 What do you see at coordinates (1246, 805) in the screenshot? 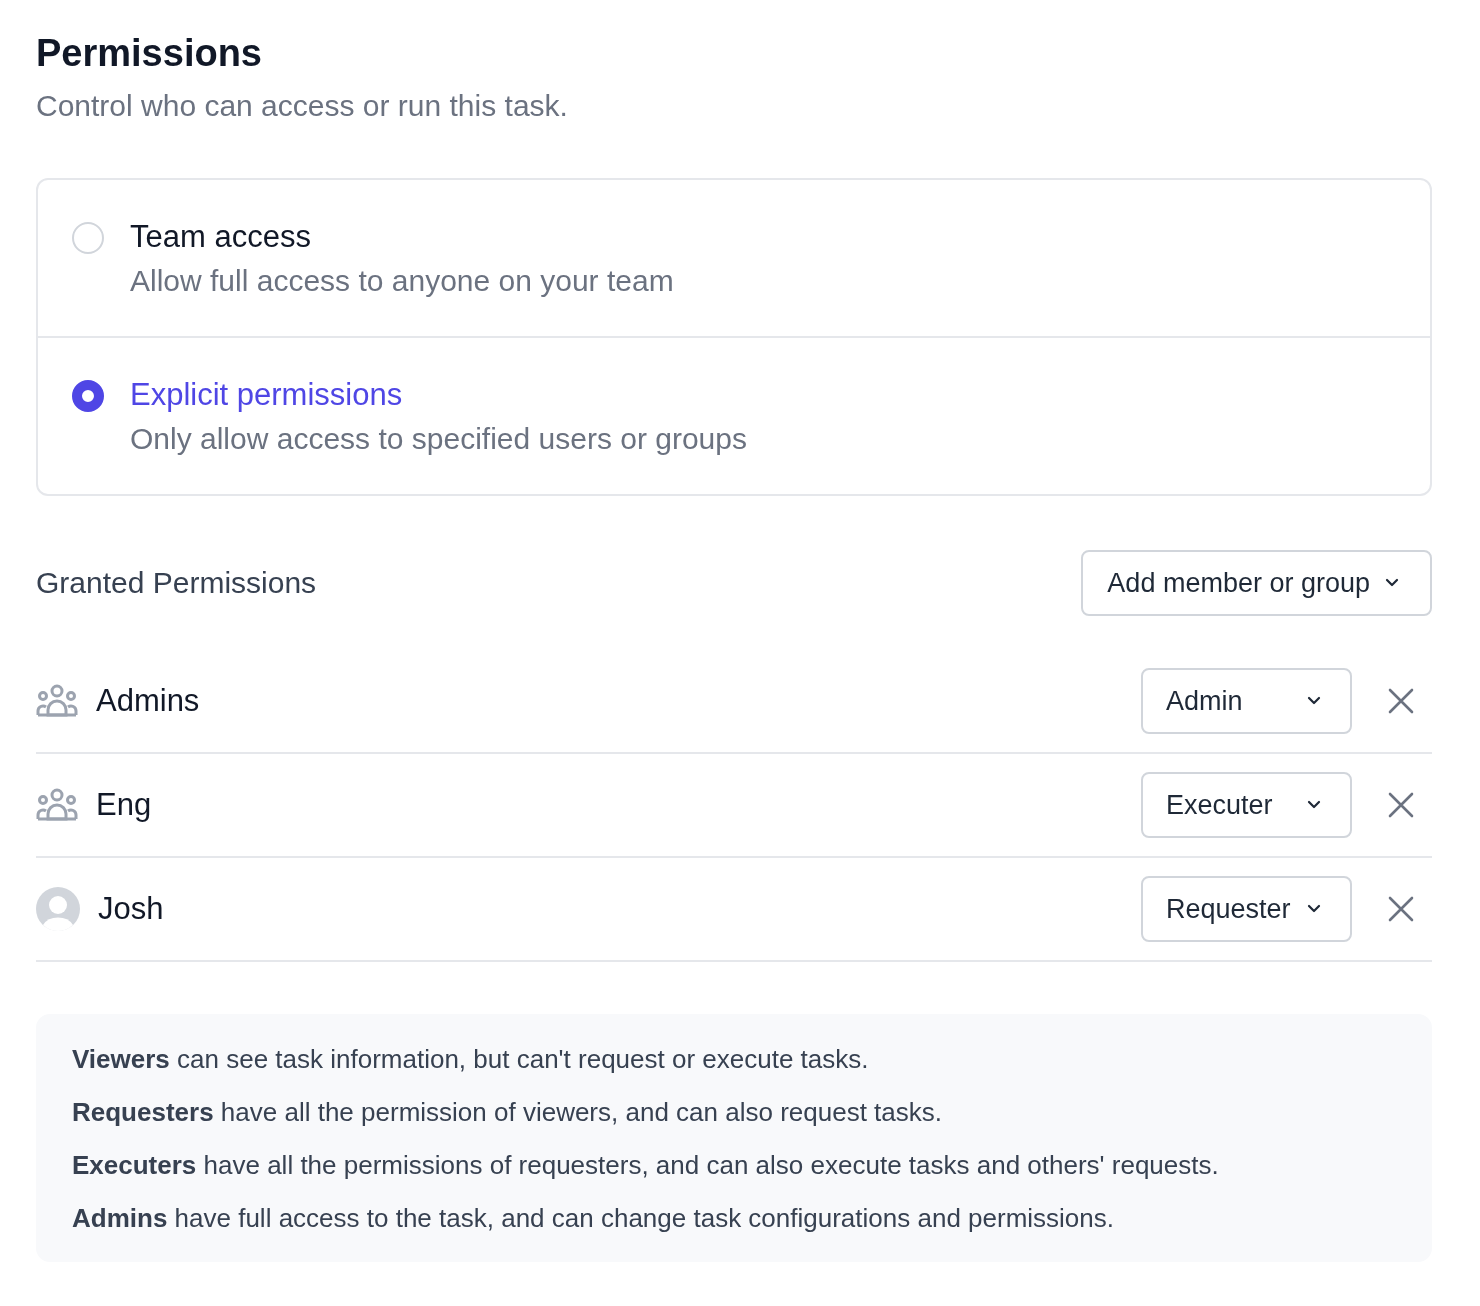
I see `role-dropdown: Executer` at bounding box center [1246, 805].